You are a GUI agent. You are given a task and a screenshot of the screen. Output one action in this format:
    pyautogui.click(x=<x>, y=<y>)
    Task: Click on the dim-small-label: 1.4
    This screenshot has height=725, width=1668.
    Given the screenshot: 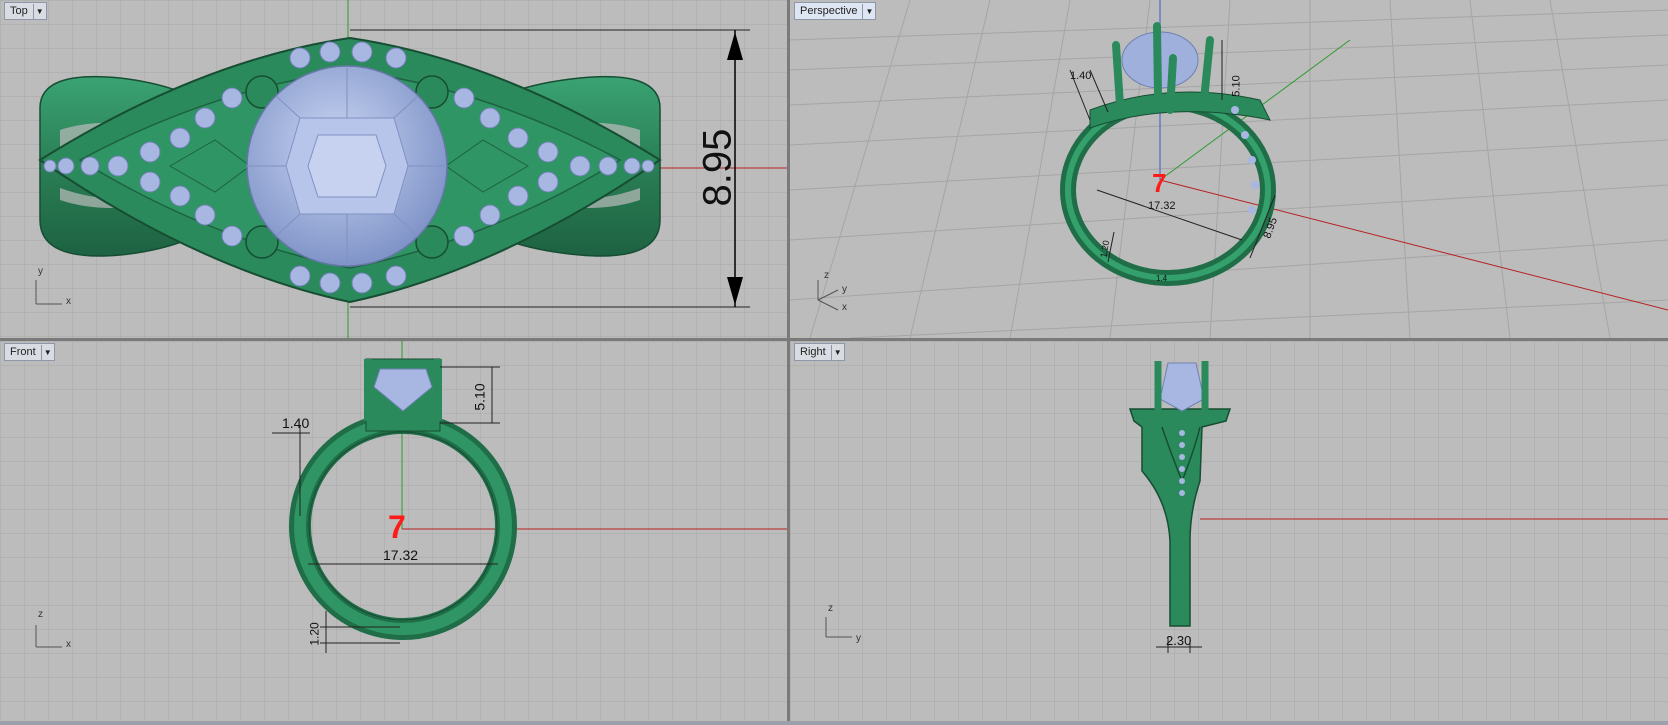 What is the action you would take?
    pyautogui.click(x=1162, y=278)
    